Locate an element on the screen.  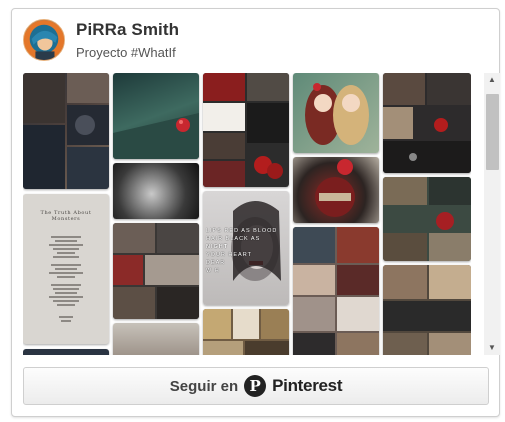
pin-collage-gold is located at coordinates (246, 332).